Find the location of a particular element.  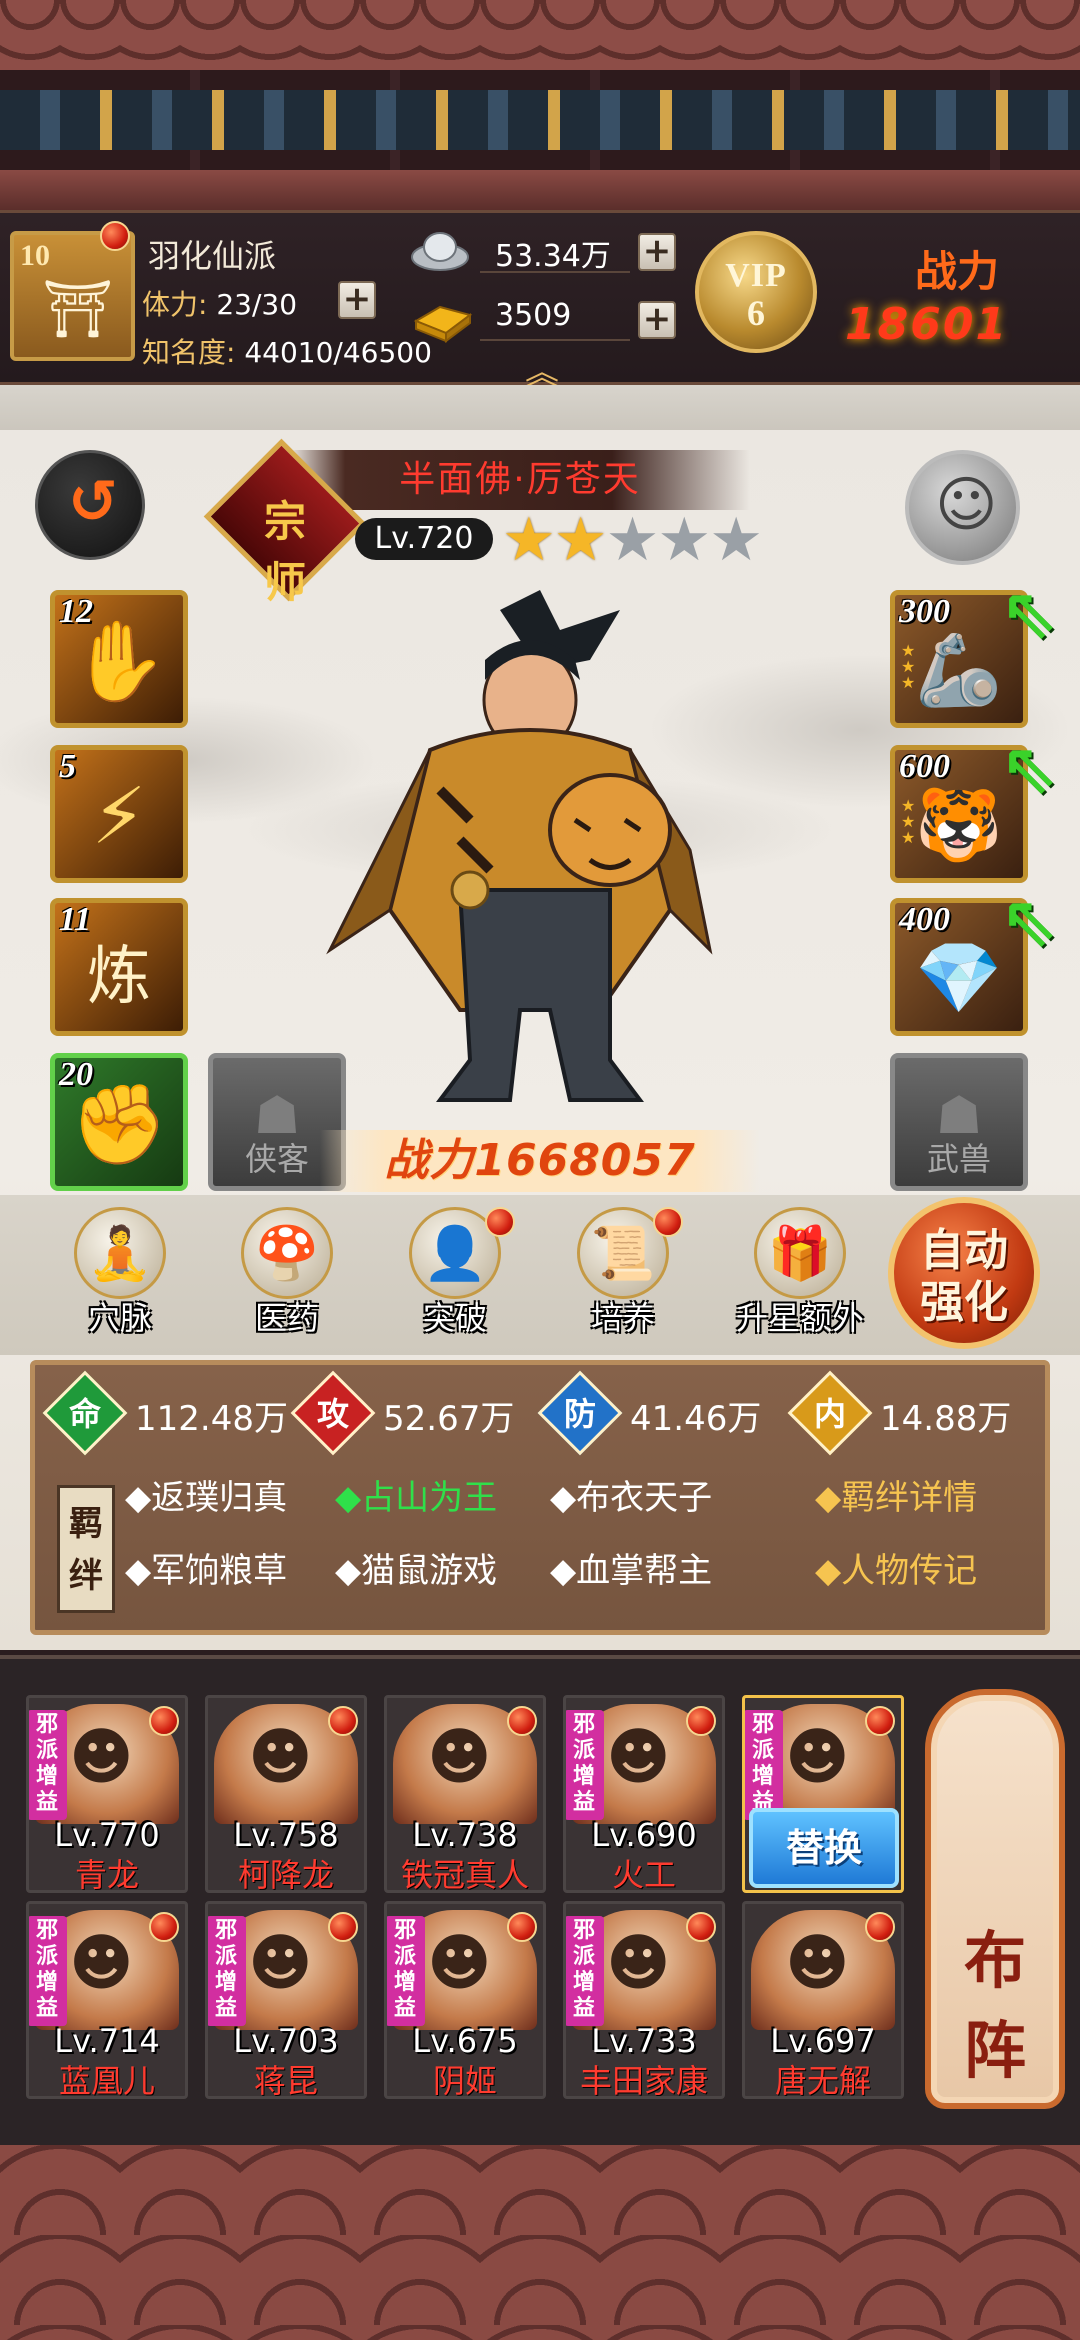

replace-button: 替换 is located at coordinates (824, 1848).